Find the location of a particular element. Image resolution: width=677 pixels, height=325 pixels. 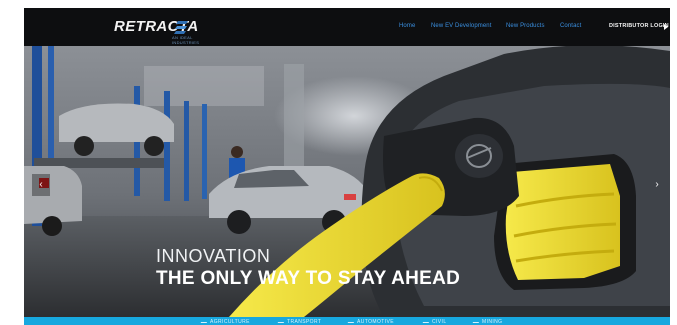

industry-link-mining: MINING is located at coordinates (487, 321).